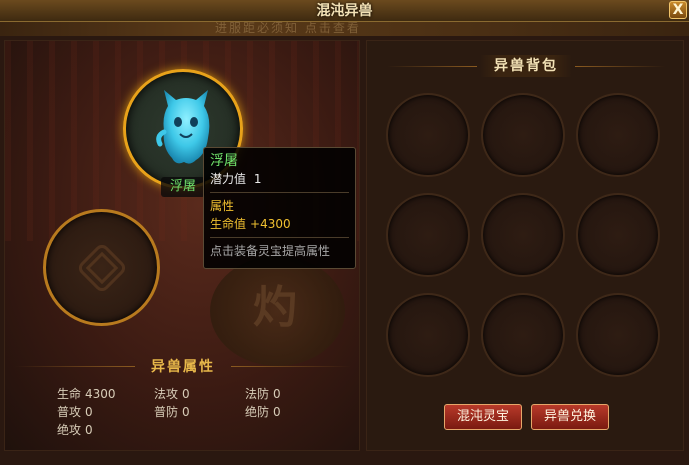 The height and width of the screenshot is (465, 689). Describe the element at coordinates (69, 394) in the screenshot. I see `stat-label: 生命` at that location.